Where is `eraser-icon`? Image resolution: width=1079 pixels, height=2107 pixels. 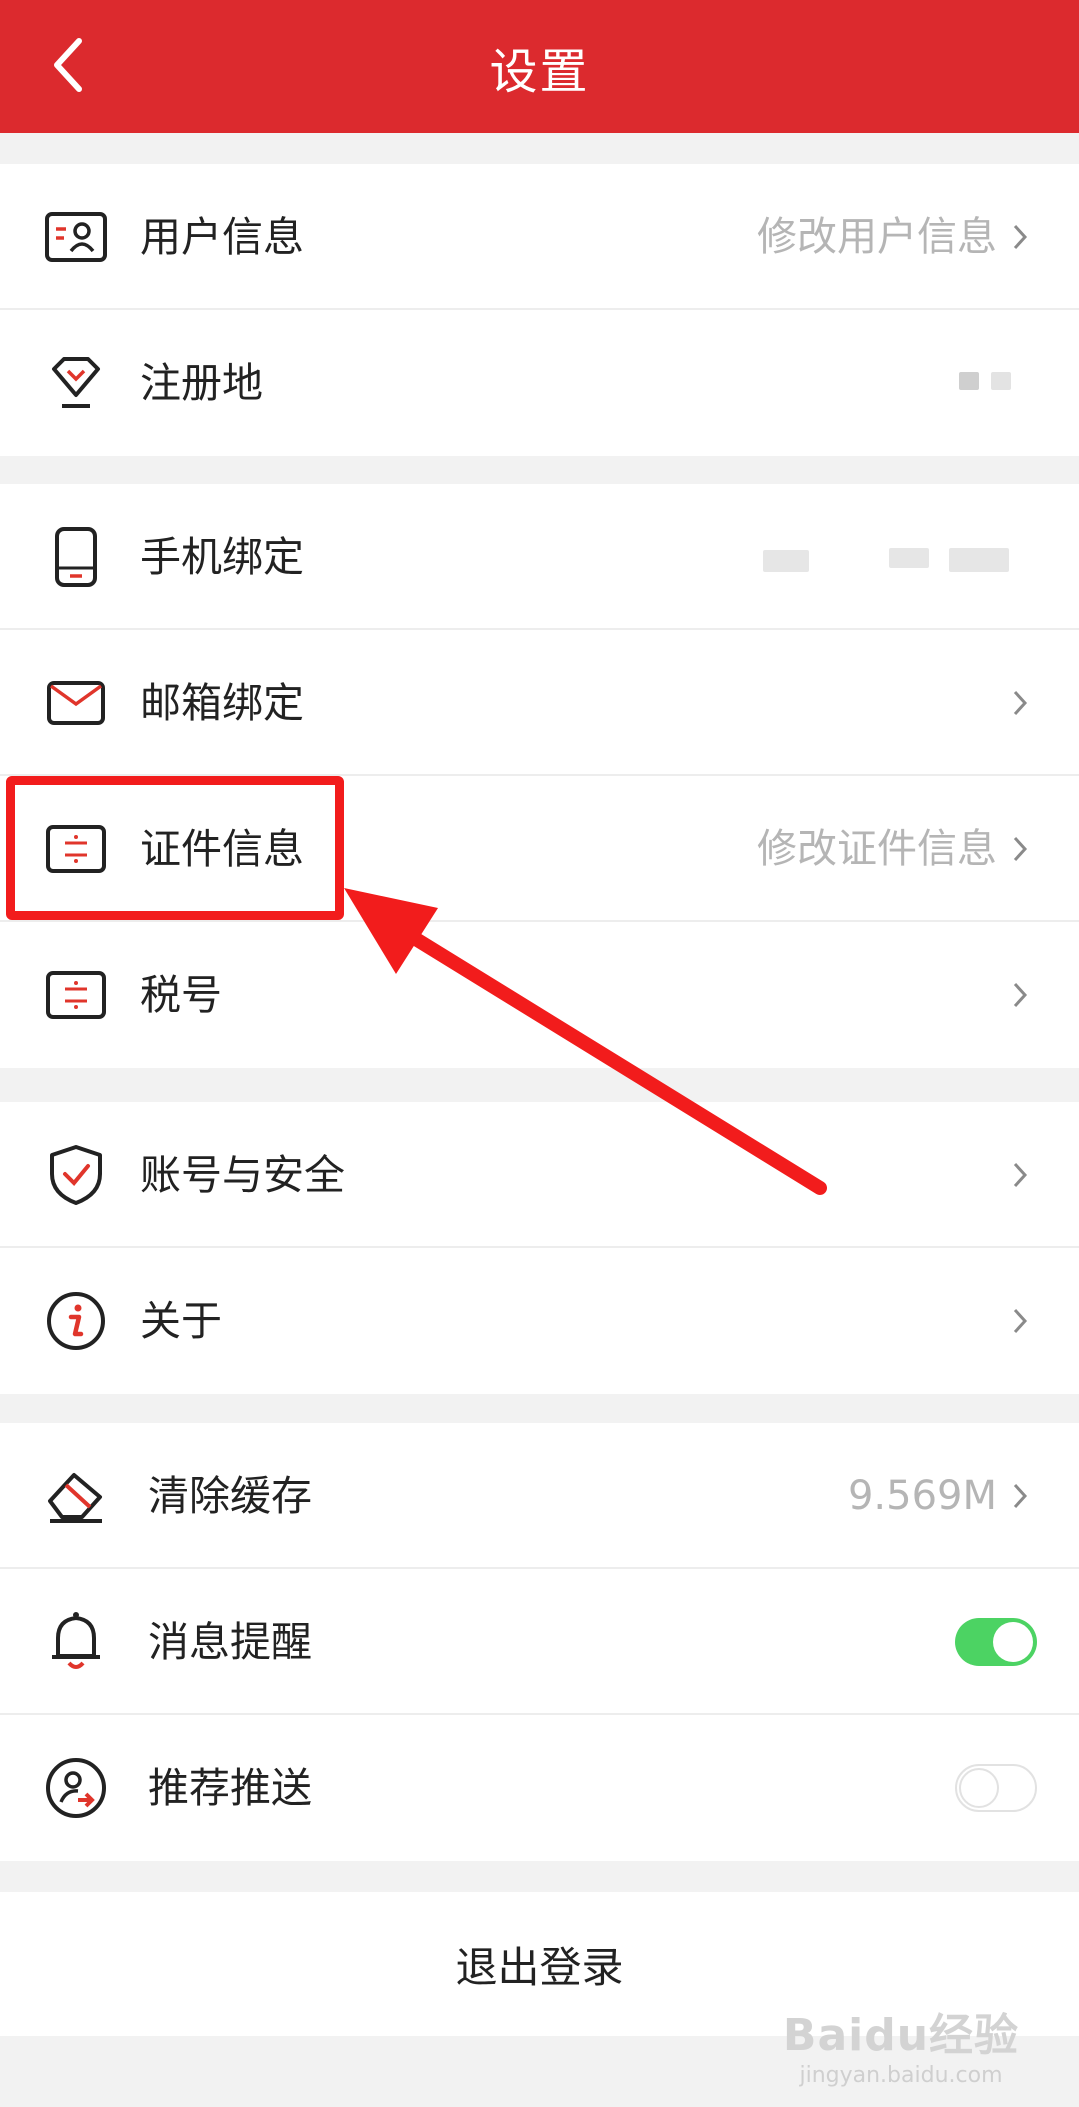
eraser-icon is located at coordinates (76, 1496).